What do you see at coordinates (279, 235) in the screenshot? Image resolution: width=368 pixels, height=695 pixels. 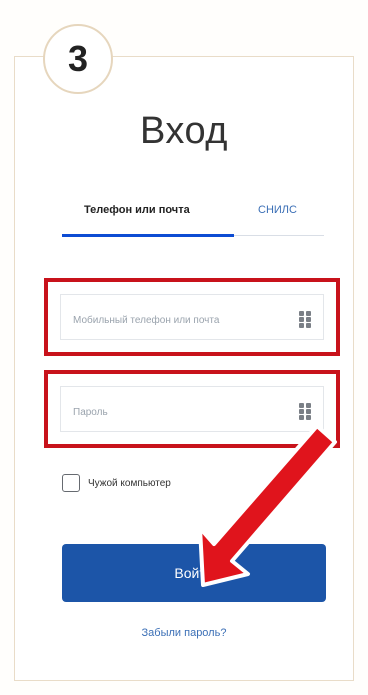 I see `tab-divider` at bounding box center [279, 235].